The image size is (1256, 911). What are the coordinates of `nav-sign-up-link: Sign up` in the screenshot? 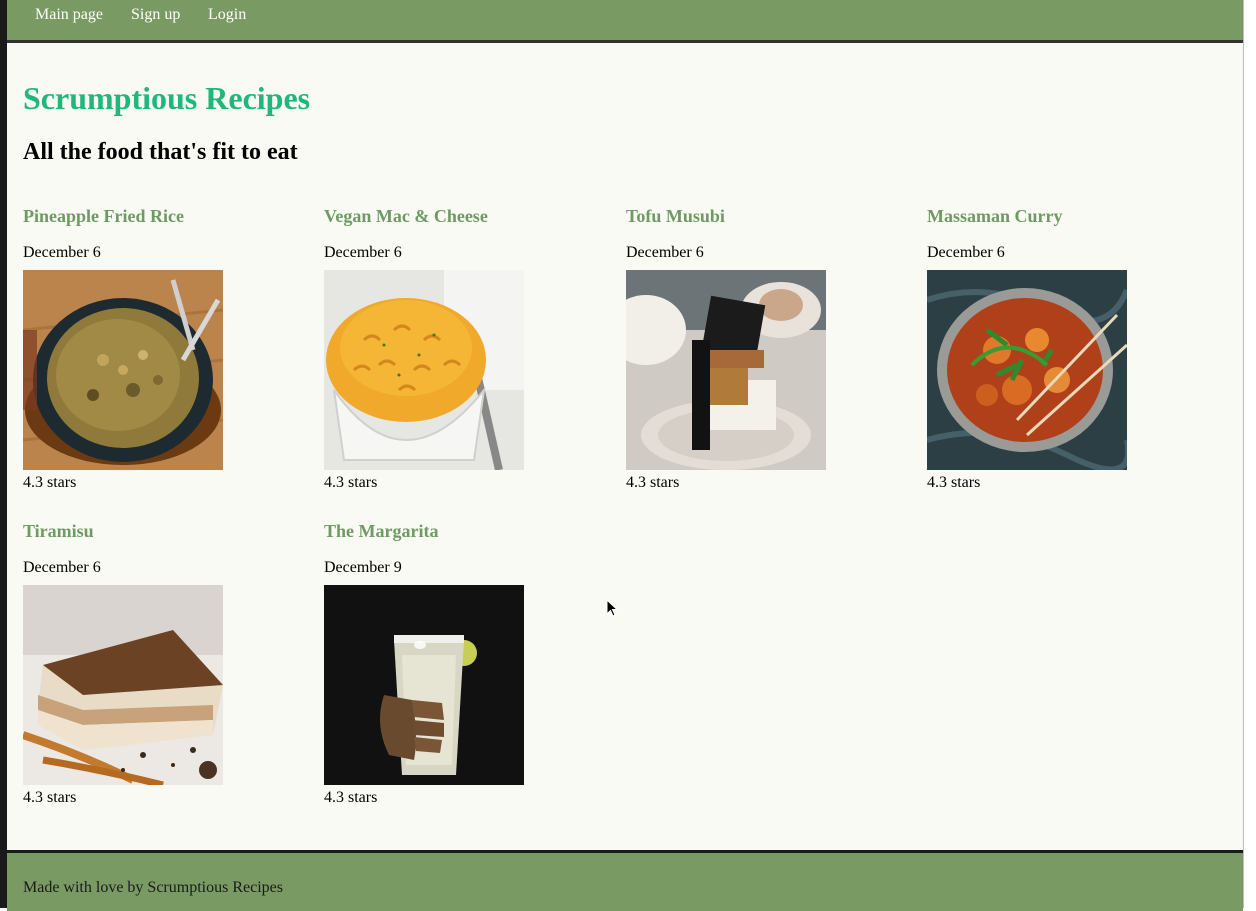 It's located at (155, 15).